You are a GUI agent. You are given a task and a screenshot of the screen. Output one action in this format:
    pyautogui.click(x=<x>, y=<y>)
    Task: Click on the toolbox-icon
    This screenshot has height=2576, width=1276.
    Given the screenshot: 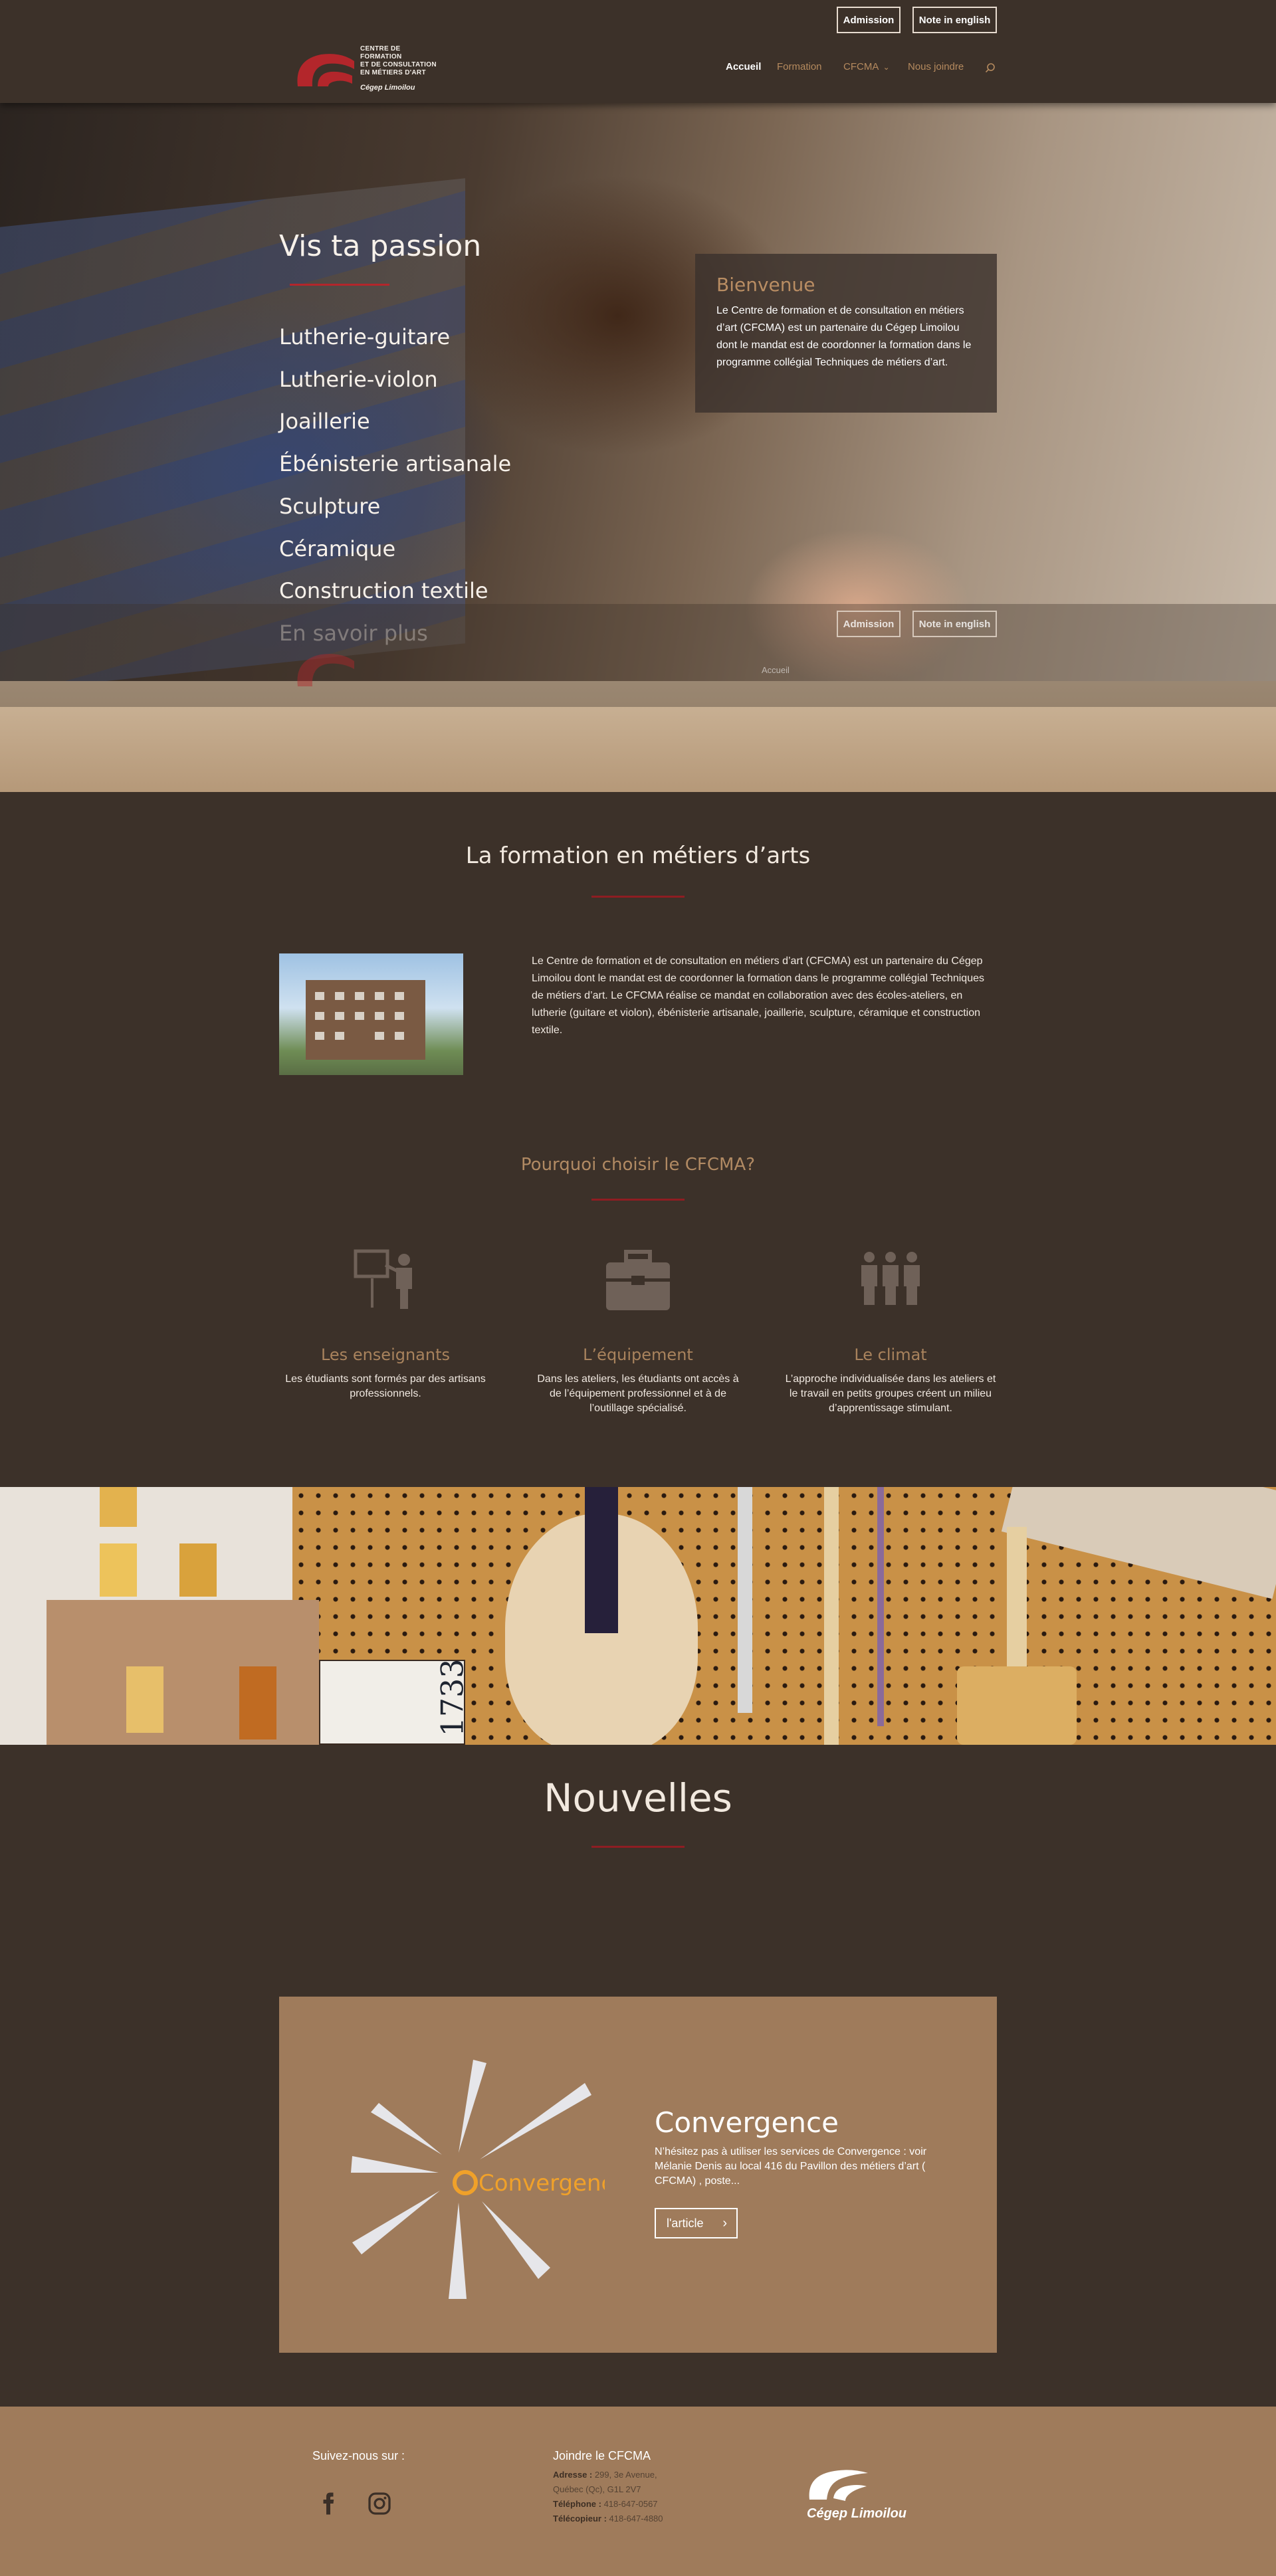 What is the action you would take?
    pyautogui.click(x=638, y=1280)
    